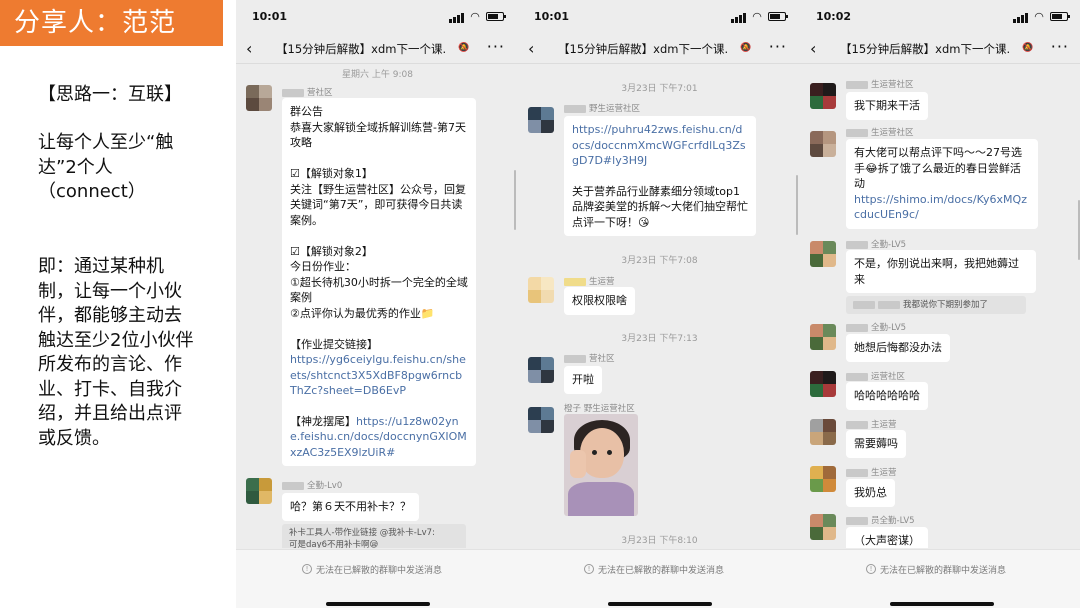  What do you see at coordinates (871, 424) in the screenshot?
I see `sender-name: 主运营` at bounding box center [871, 424].